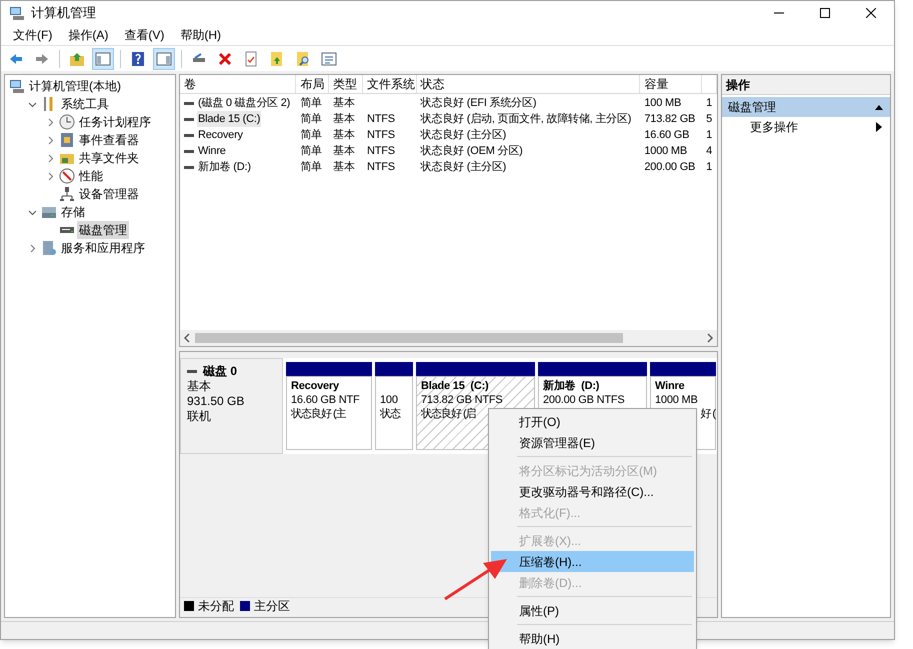  Describe the element at coordinates (67, 176) in the screenshot. I see `gauge-icon` at that location.